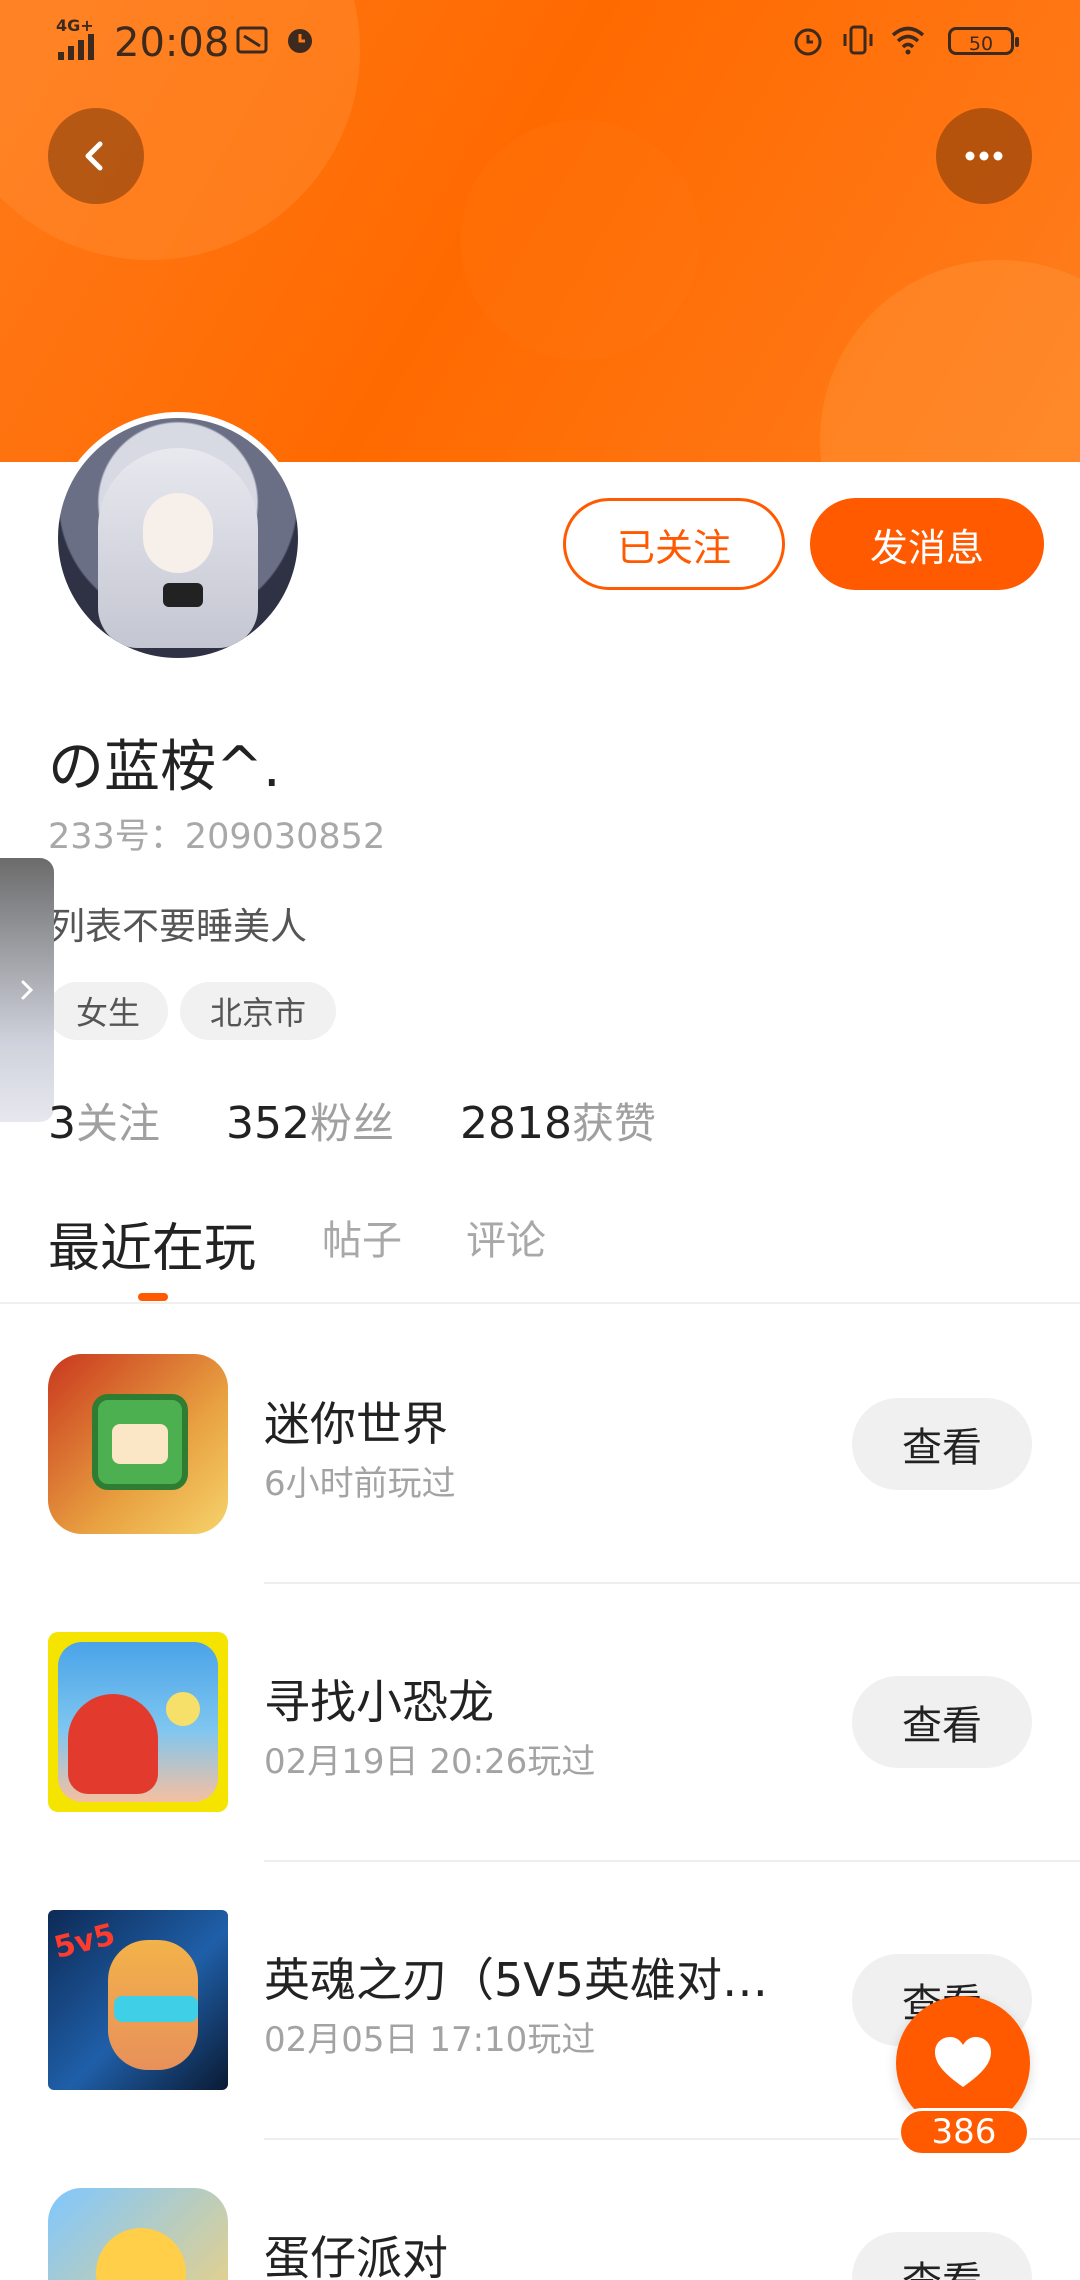 This screenshot has width=1080, height=2280. I want to click on game-last-played: 02月19日 20:26玩过, so click(430, 1762).